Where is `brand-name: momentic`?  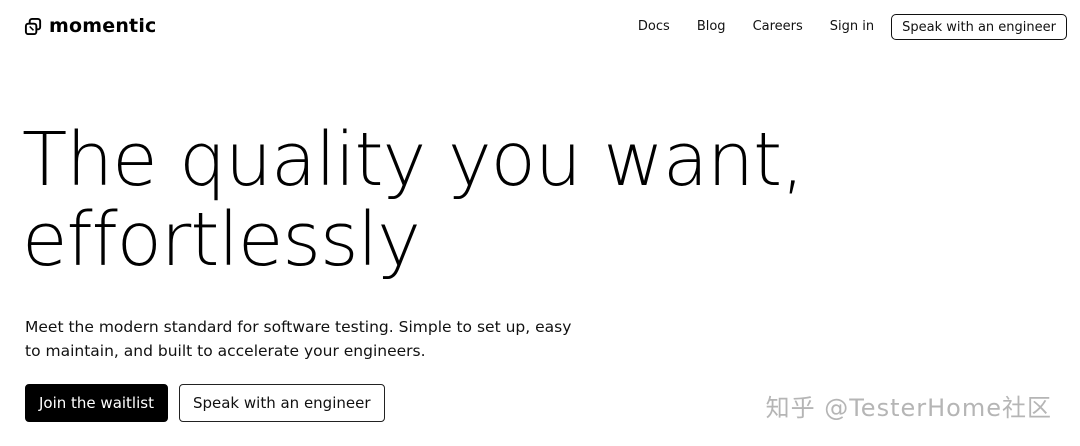 brand-name: momentic is located at coordinates (103, 26).